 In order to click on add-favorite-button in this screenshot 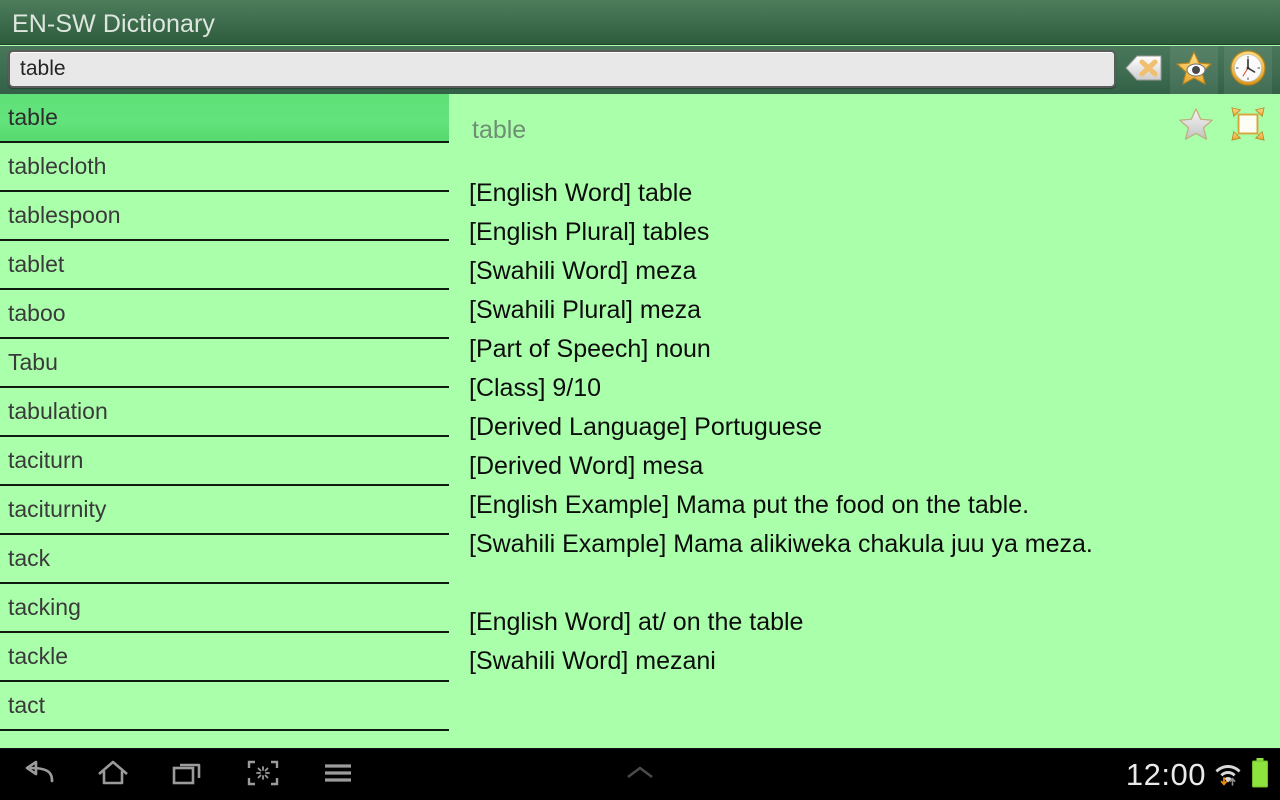, I will do `click(1196, 126)`.